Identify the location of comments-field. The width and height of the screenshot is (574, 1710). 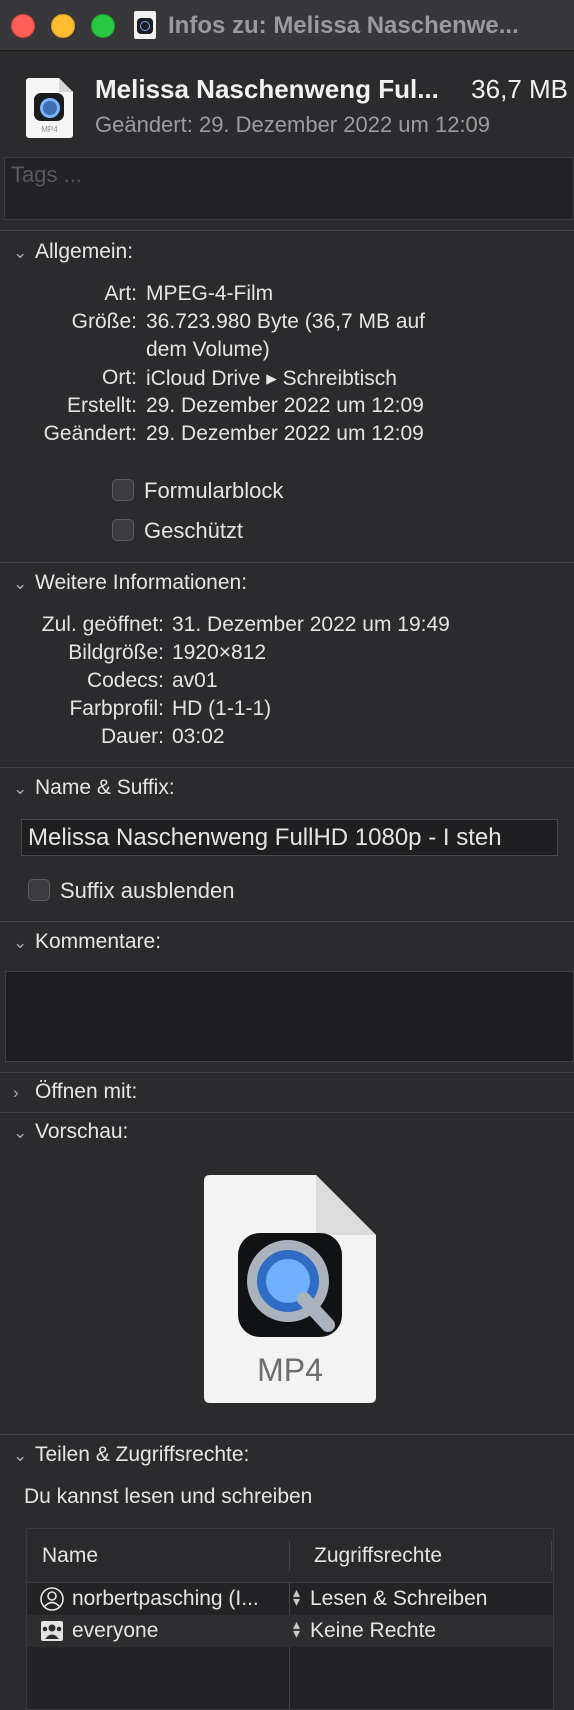
(289, 1016).